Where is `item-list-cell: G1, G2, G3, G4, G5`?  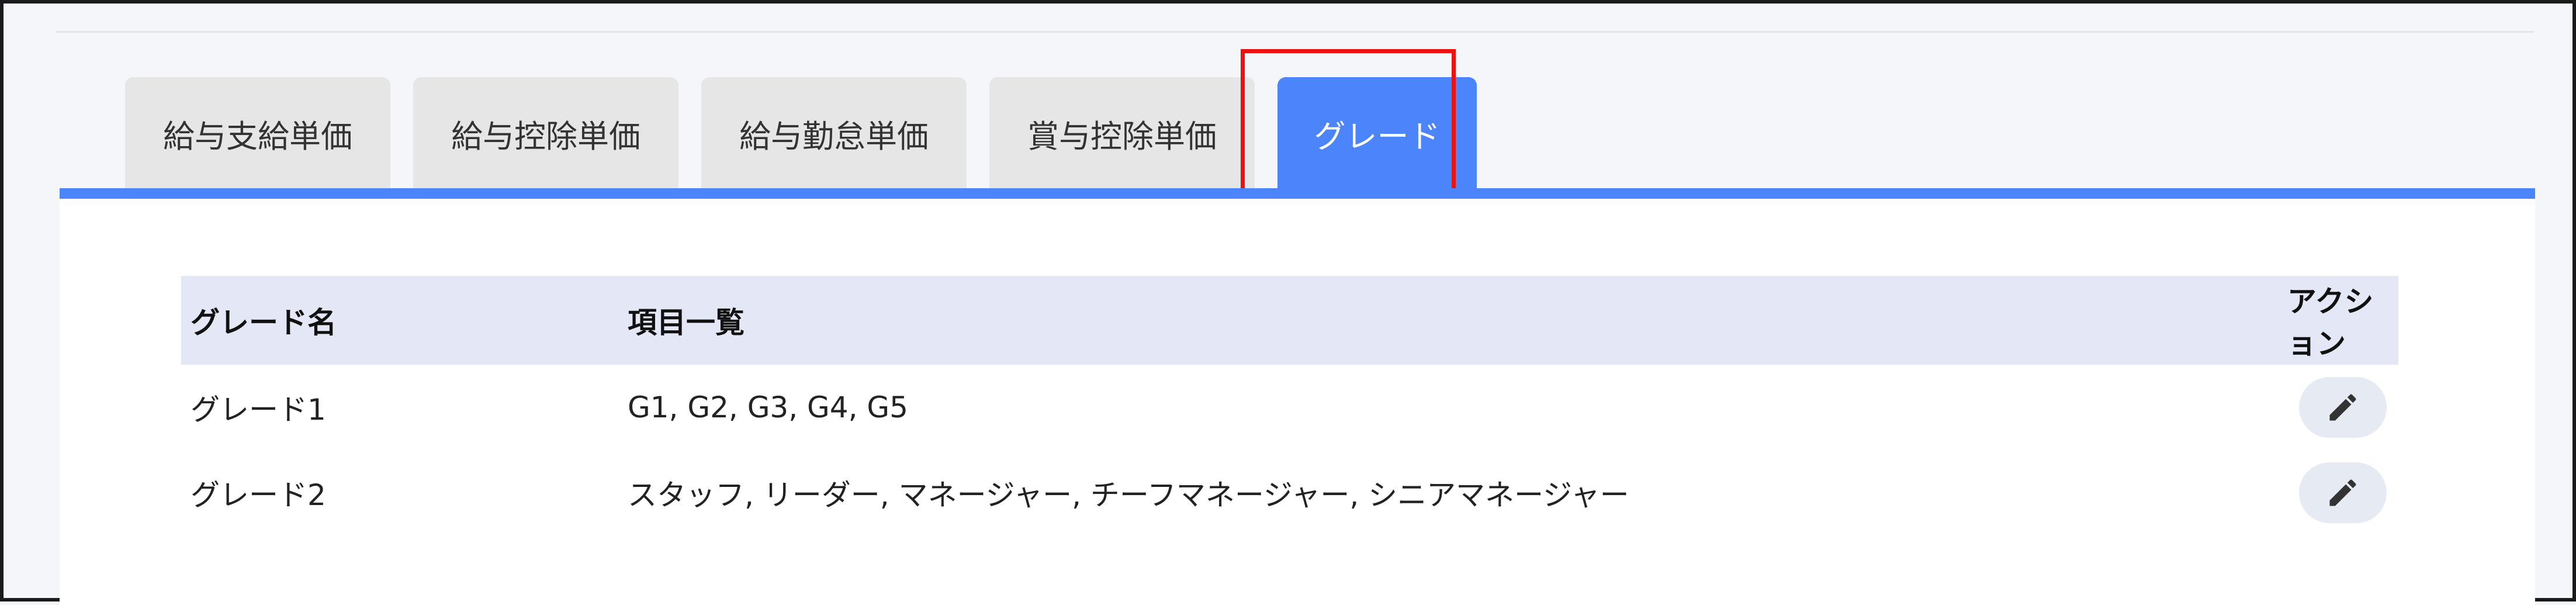
item-list-cell: G1, G2, G3, G4, G5 is located at coordinates (768, 407).